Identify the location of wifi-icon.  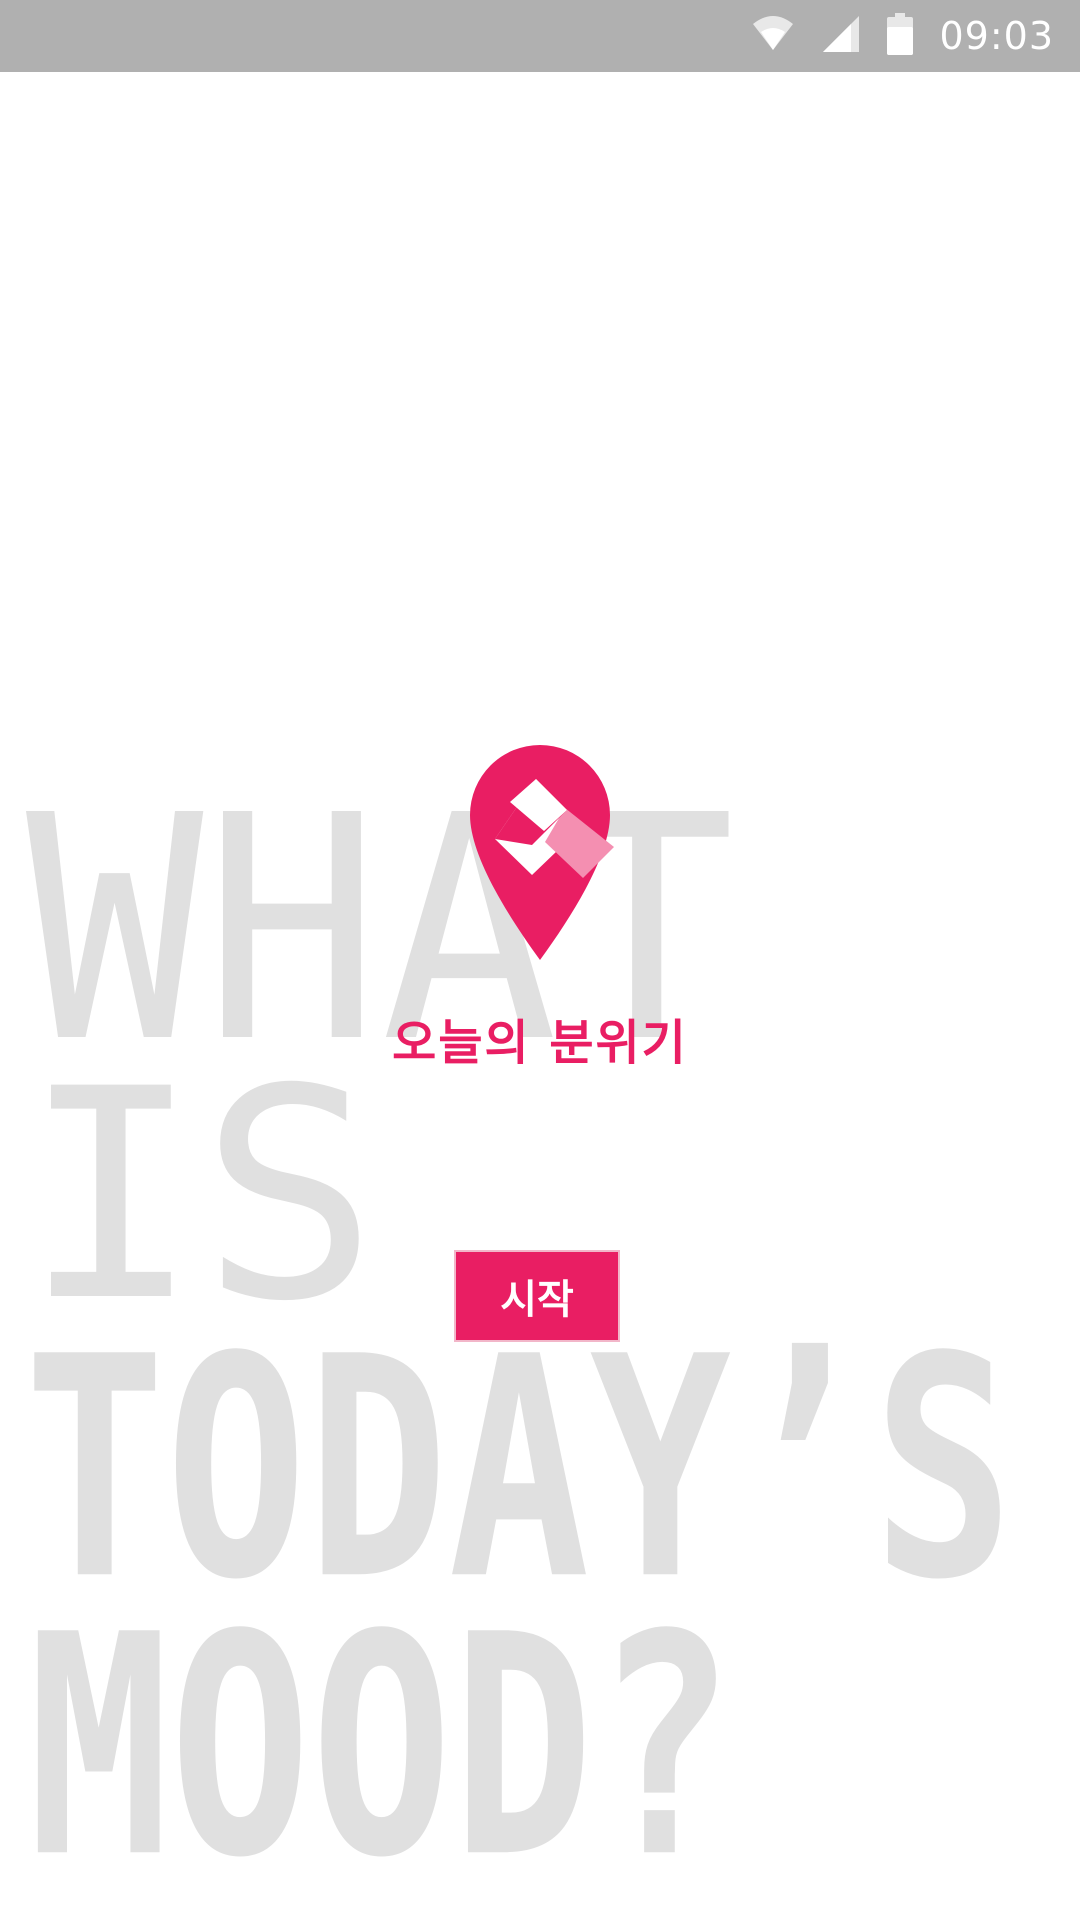
(773, 36).